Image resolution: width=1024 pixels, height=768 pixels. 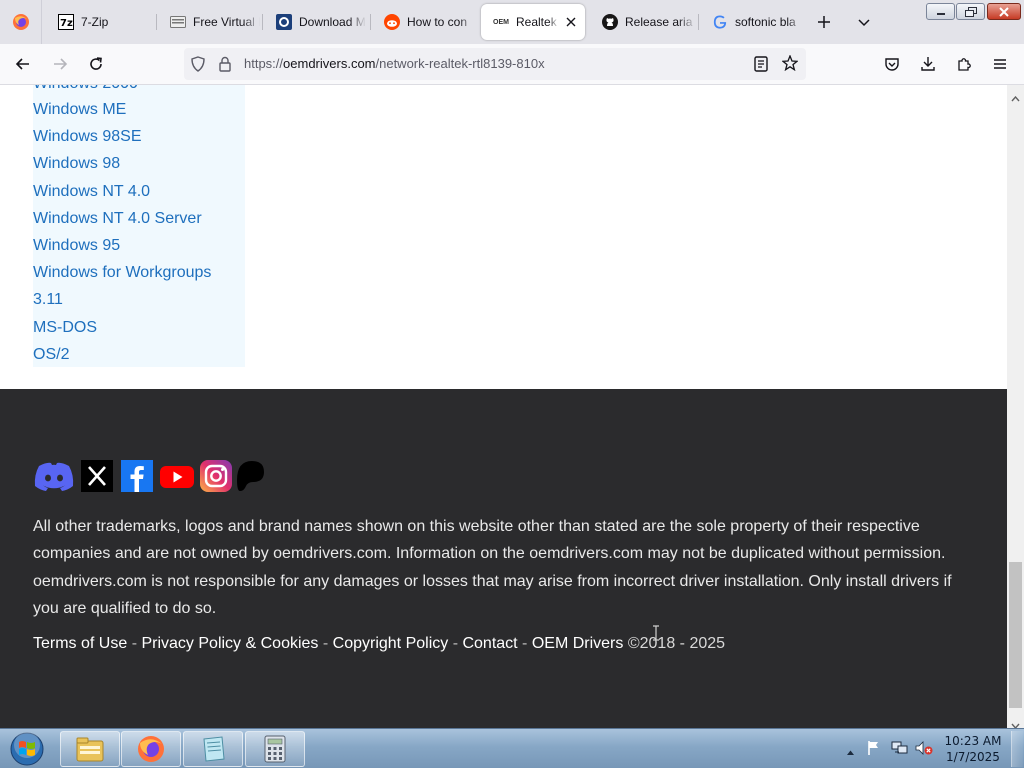 What do you see at coordinates (332, 22) in the screenshot?
I see `tab-title: Download M` at bounding box center [332, 22].